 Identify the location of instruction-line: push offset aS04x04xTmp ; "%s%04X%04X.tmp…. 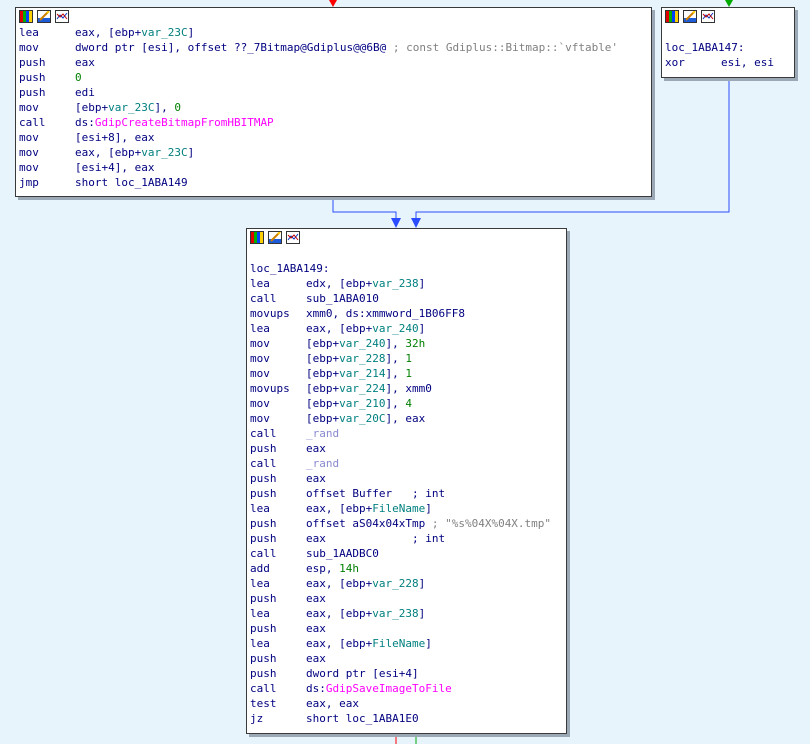
(408, 523).